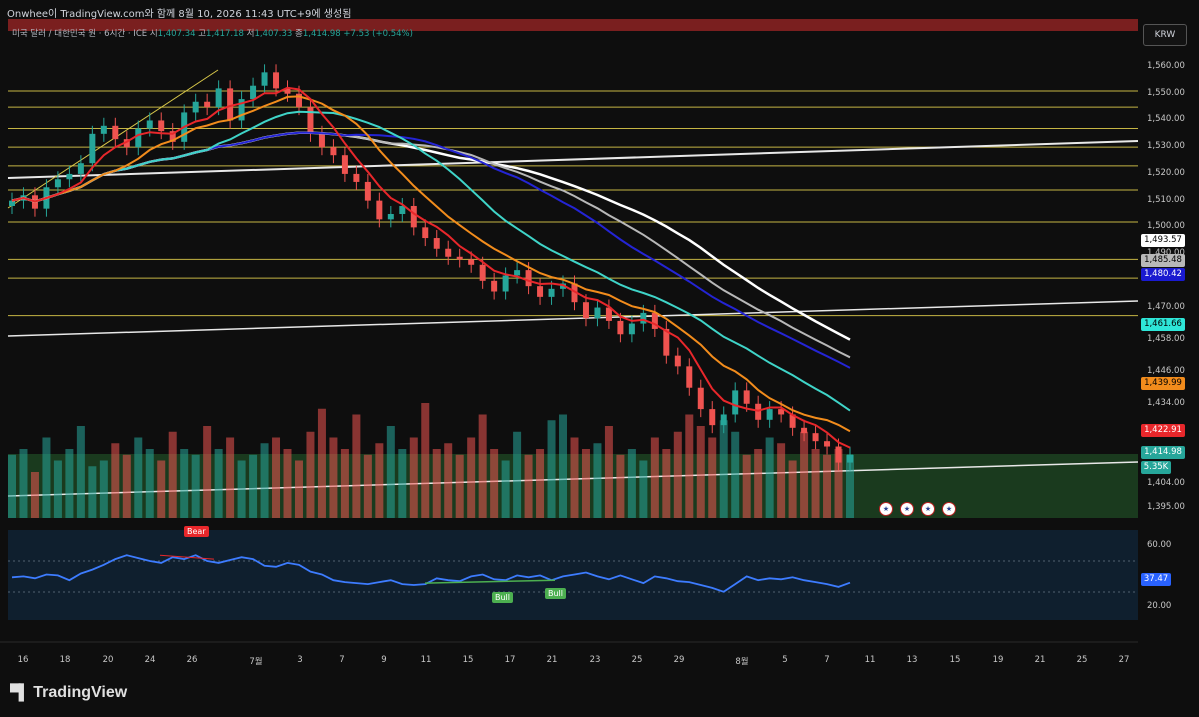 The width and height of the screenshot is (1199, 717). I want to click on time-tick: 16, so click(23, 660).